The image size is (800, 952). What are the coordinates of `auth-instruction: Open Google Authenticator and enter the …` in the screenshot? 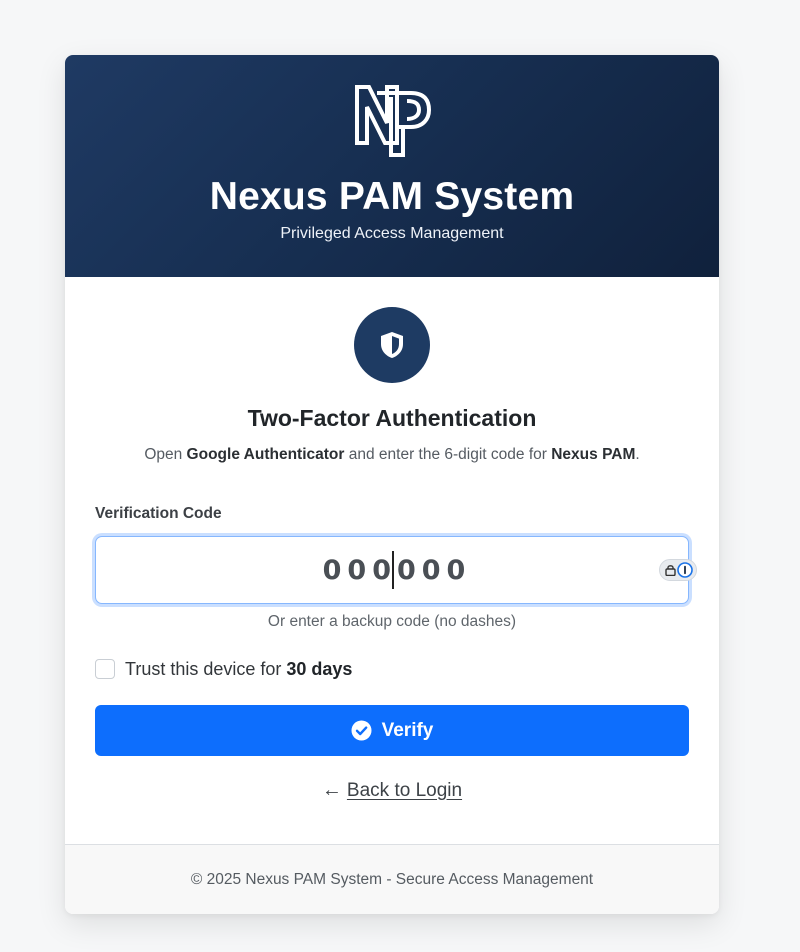 It's located at (392, 455).